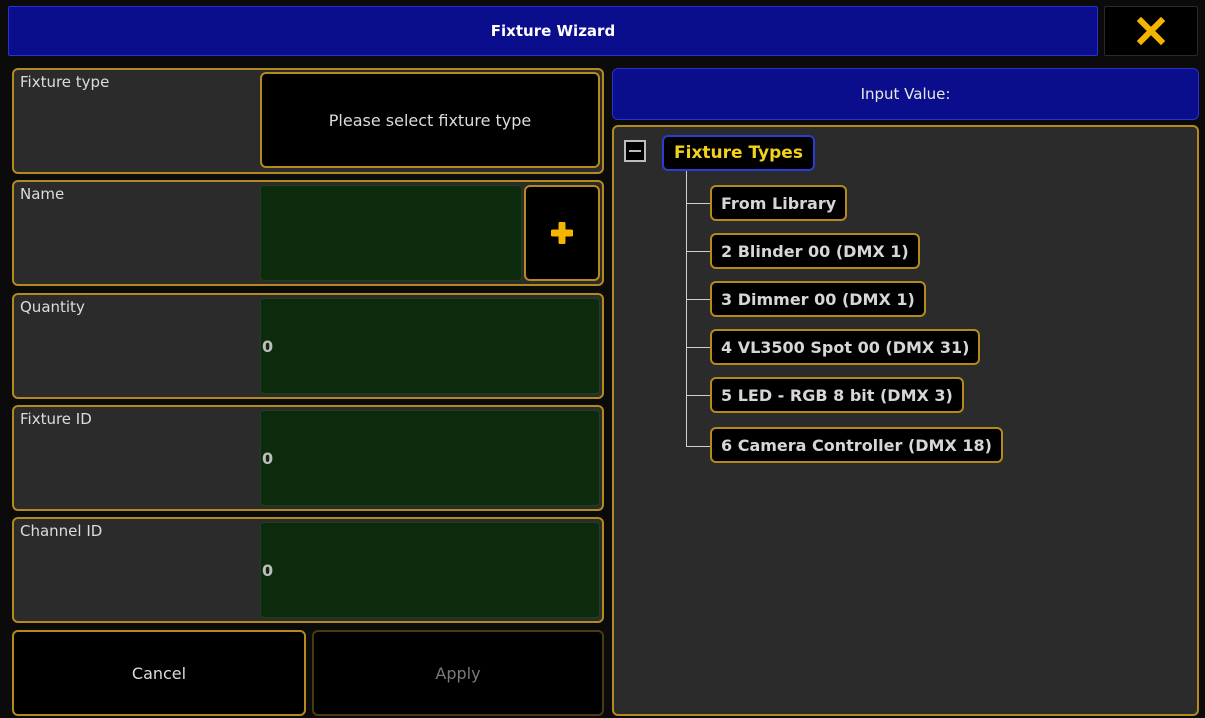 This screenshot has width=1205, height=718. I want to click on tree-item-label: 6 Camera Controller (DMX 18), so click(856, 445).